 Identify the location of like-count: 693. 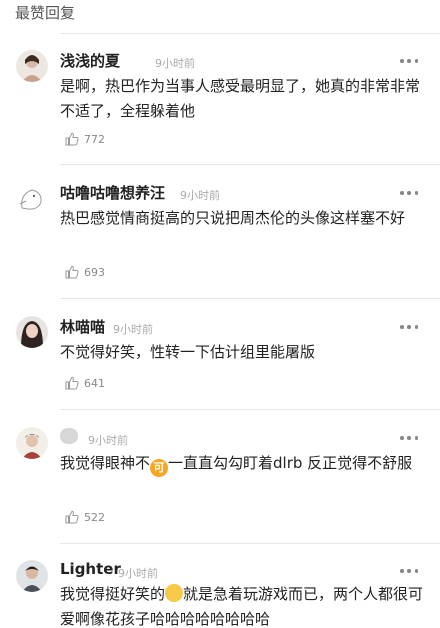
(94, 272).